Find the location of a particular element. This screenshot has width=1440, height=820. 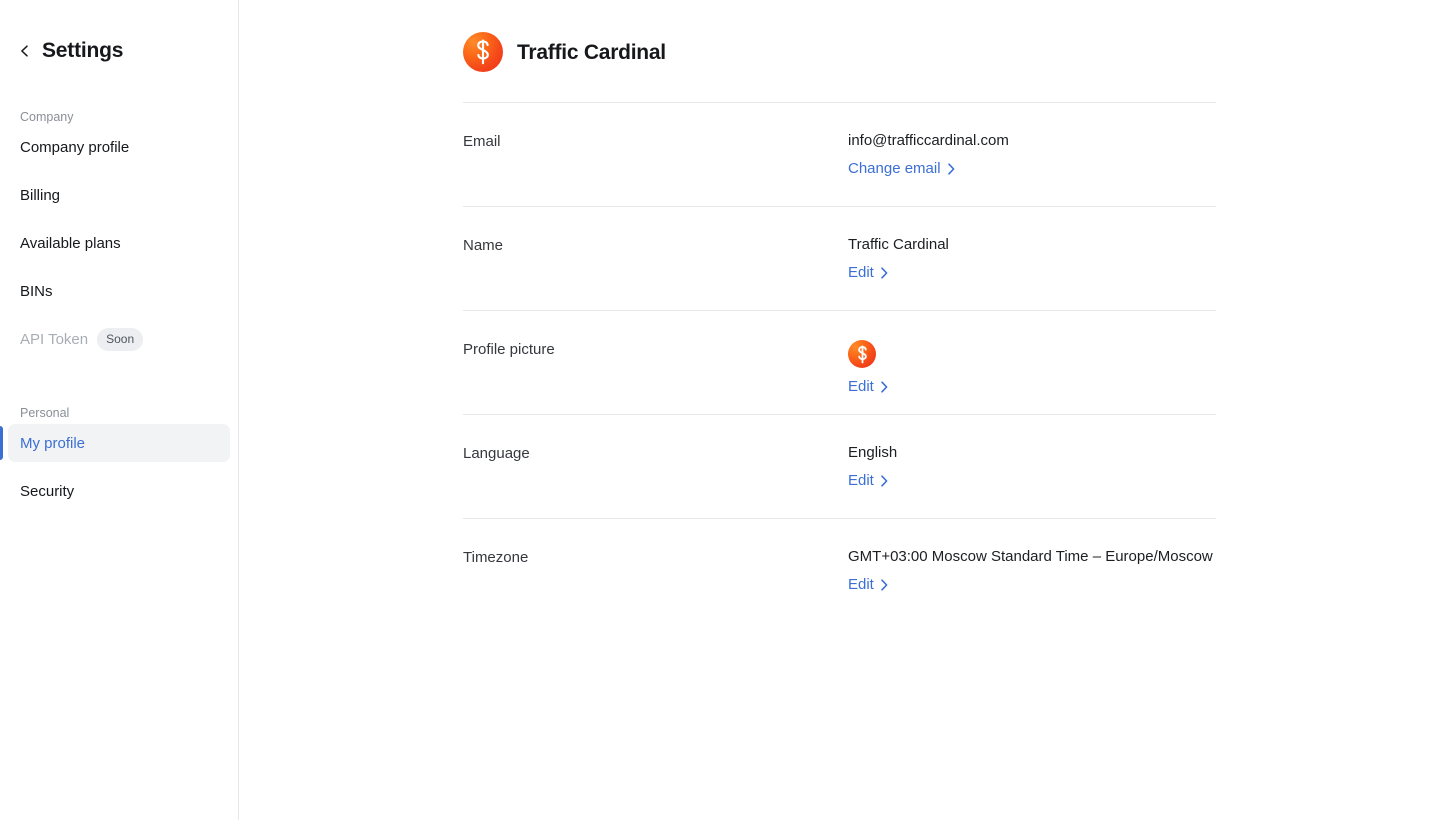

page-title-account: Traffic Cardinal is located at coordinates (591, 52).